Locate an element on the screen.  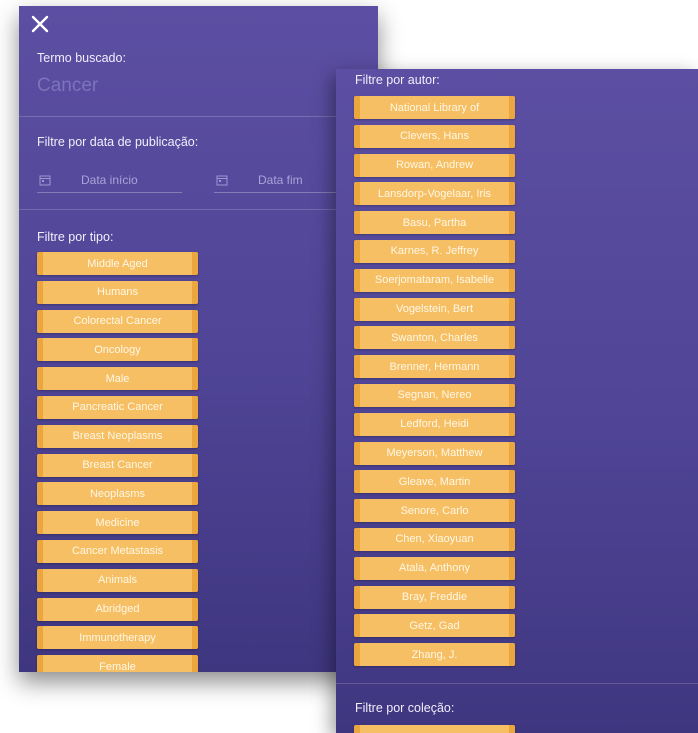
author-chip: Rowan, Andrew is located at coordinates (434, 165).